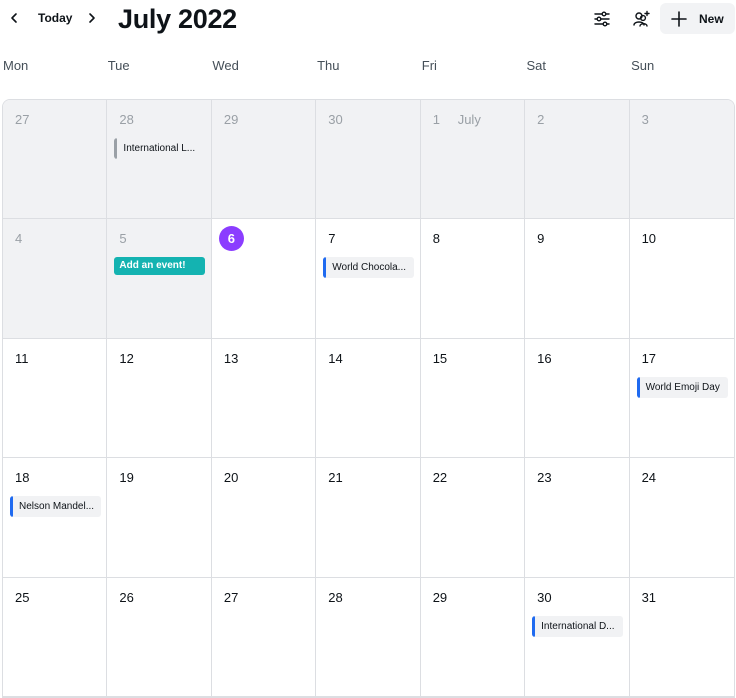  I want to click on day-cell: 24, so click(681, 518).